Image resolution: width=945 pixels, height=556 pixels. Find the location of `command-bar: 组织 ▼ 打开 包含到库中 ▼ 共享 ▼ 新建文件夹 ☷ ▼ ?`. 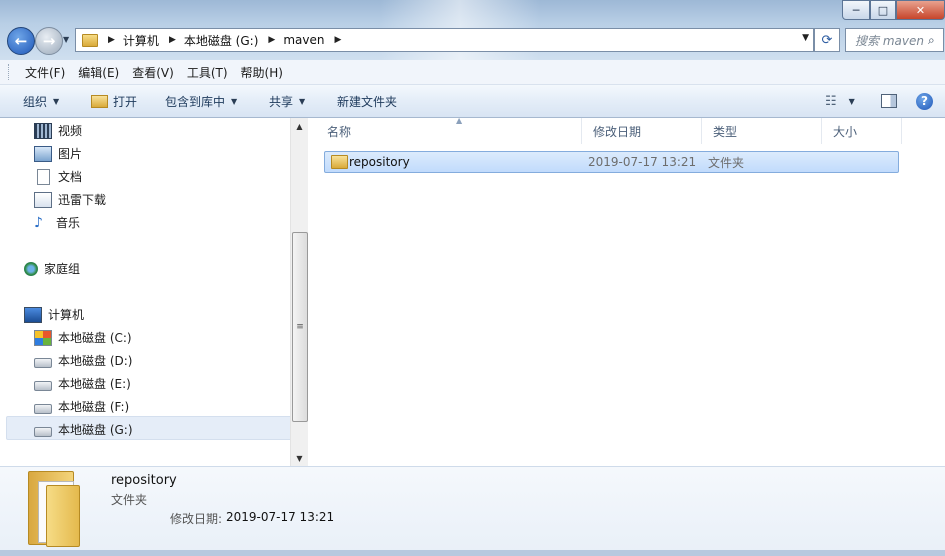

command-bar: 组织 ▼ 打开 包含到库中 ▼ 共享 ▼ 新建文件夹 ☷ ▼ ? is located at coordinates (472, 101).